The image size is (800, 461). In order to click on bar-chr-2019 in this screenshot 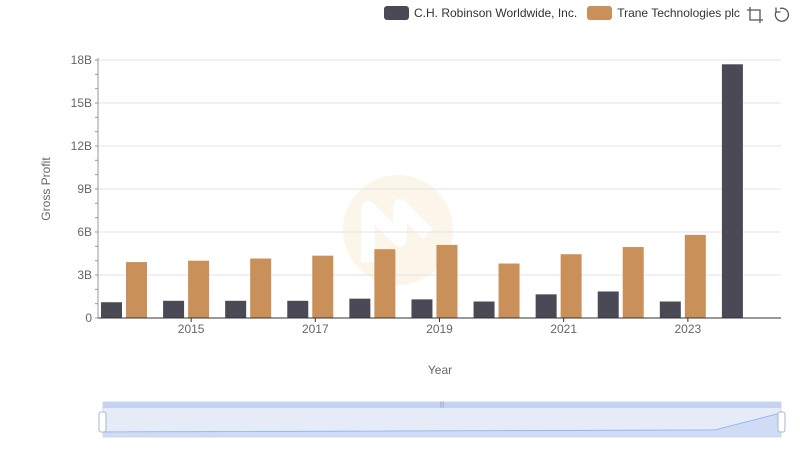, I will do `click(422, 308)`.